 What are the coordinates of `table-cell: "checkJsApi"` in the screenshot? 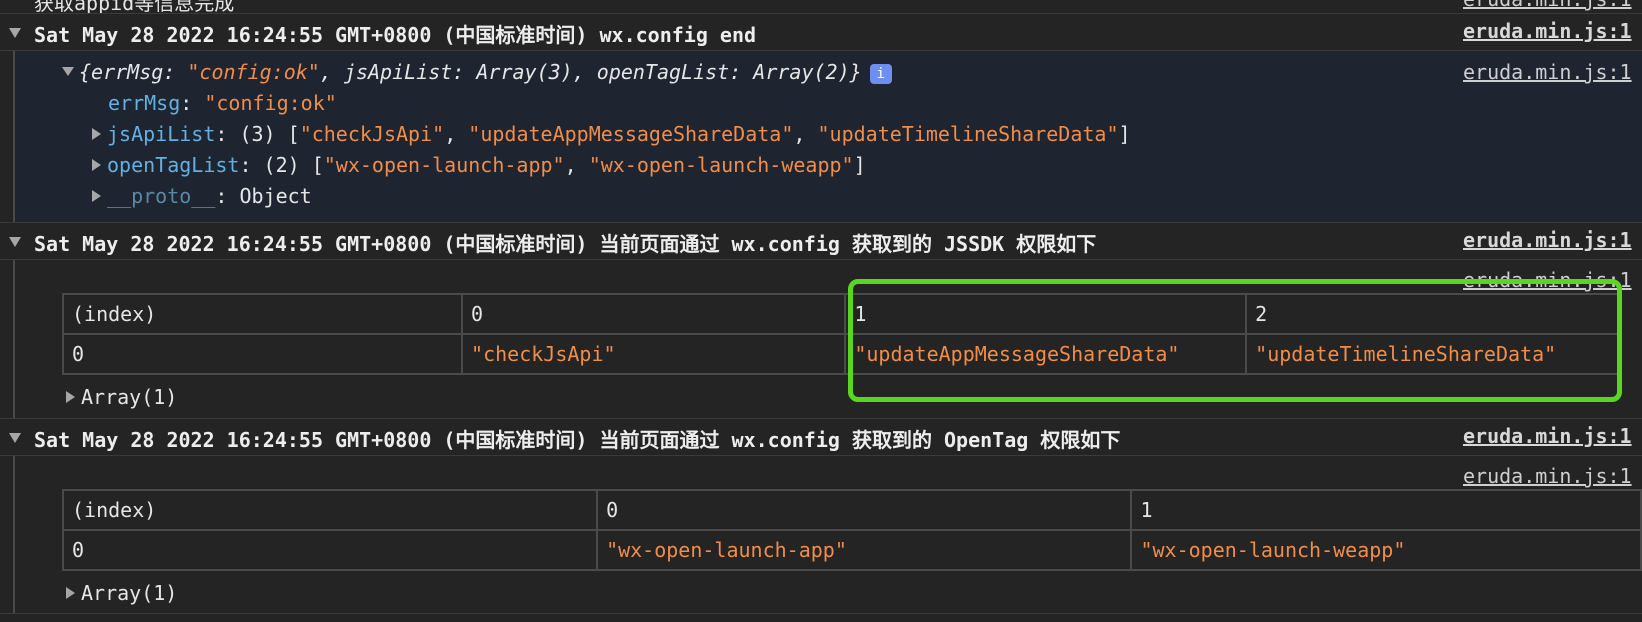 It's located at (654, 354).